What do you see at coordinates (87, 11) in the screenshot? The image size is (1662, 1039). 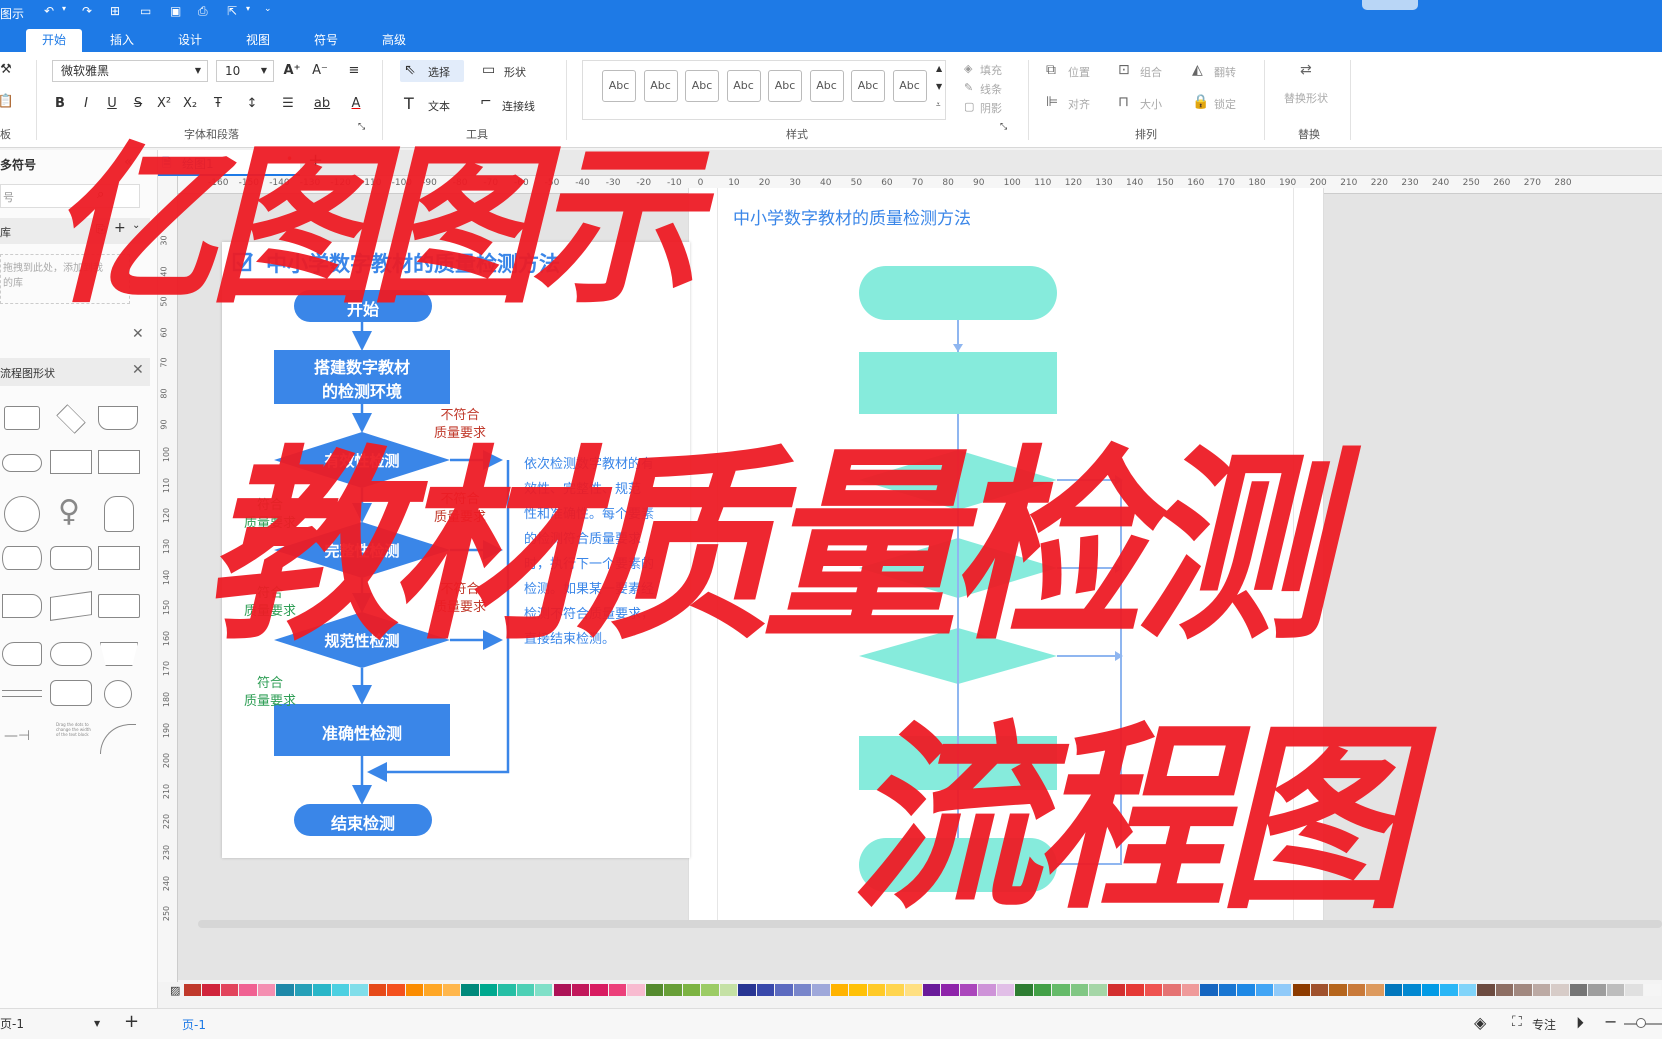 I see `redo-icon: ↷` at bounding box center [87, 11].